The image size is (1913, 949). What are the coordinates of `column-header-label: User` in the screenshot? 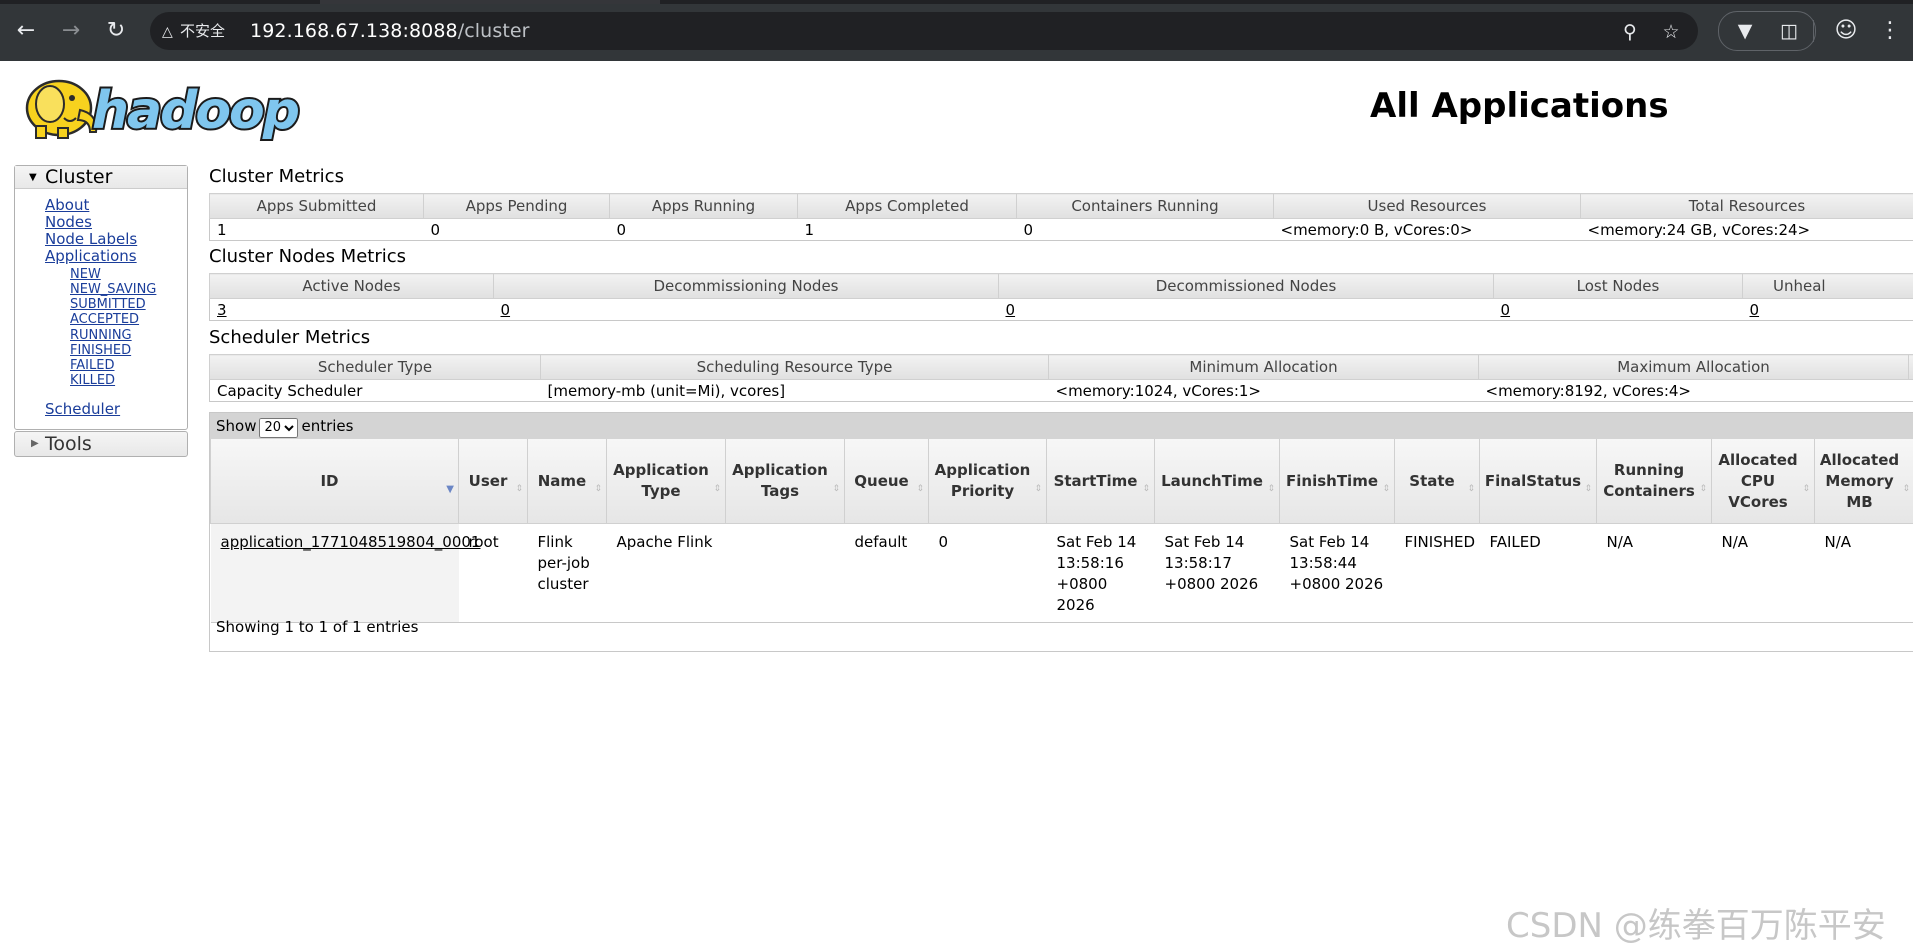 It's located at (488, 480).